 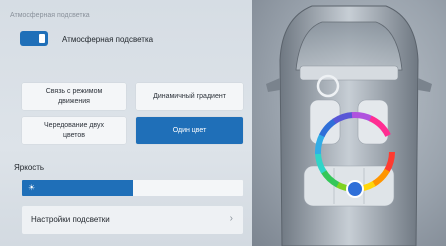 I want to click on sun-icon: ☀, so click(x=32, y=187).